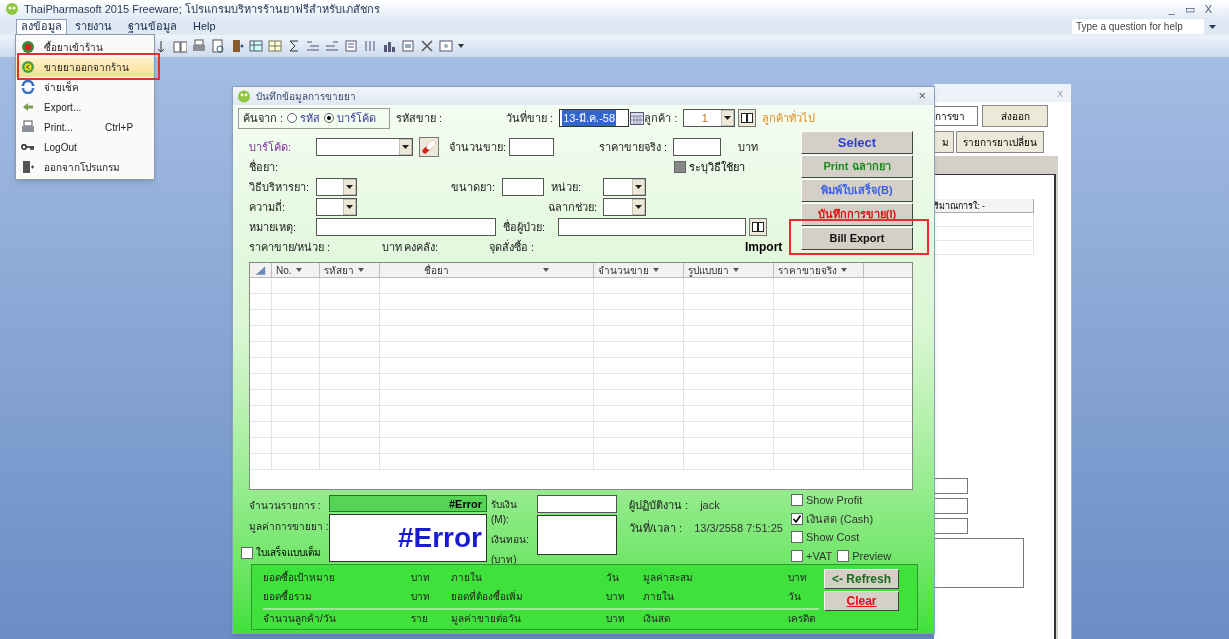 This screenshot has height=639, width=1229. I want to click on column-header: จำนวนขาย, so click(639, 270).